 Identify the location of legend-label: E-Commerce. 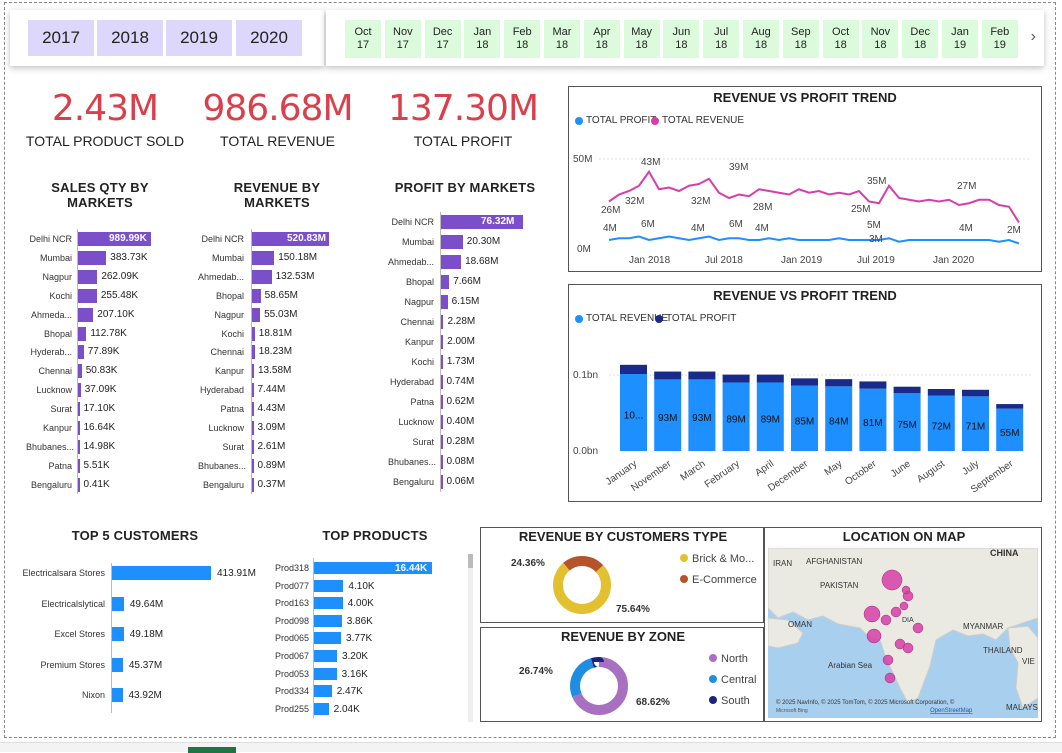
(724, 580).